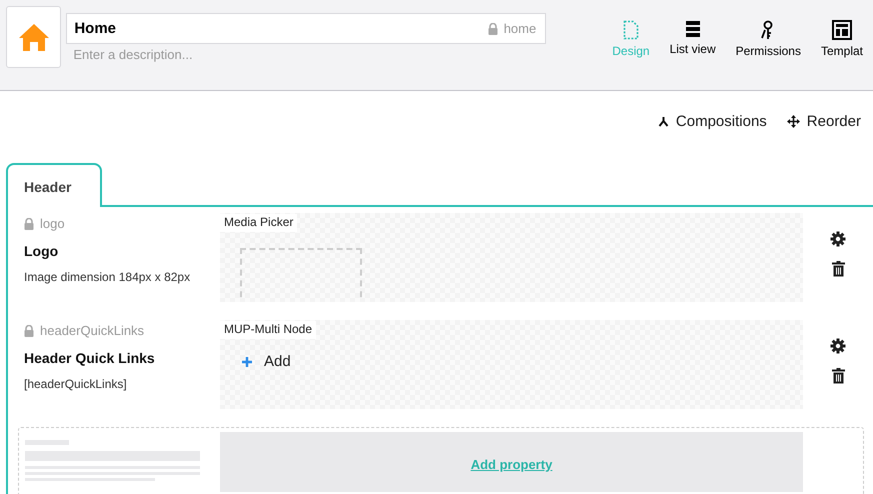  I want to click on property-name: Logo, so click(42, 251).